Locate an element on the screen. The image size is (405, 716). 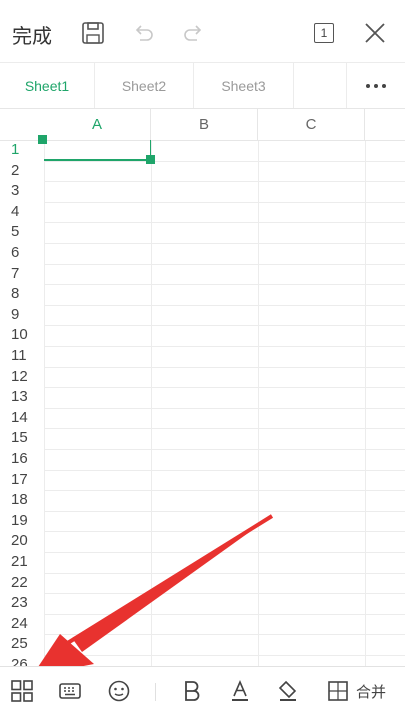
border-icon is located at coordinates (338, 691).